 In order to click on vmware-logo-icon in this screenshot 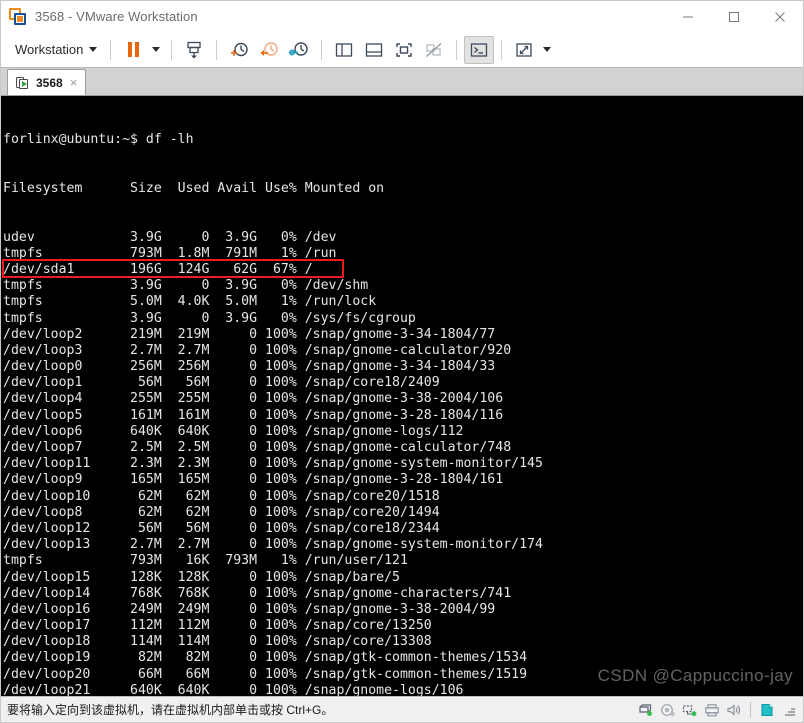, I will do `click(18, 16)`.